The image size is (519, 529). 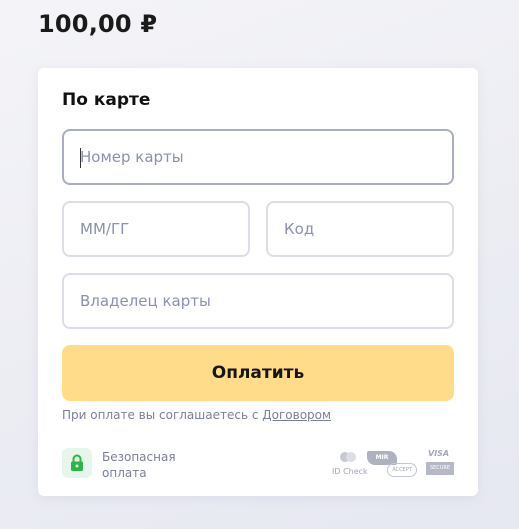 What do you see at coordinates (440, 468) in the screenshot?
I see `visa-secure-label: SECURE` at bounding box center [440, 468].